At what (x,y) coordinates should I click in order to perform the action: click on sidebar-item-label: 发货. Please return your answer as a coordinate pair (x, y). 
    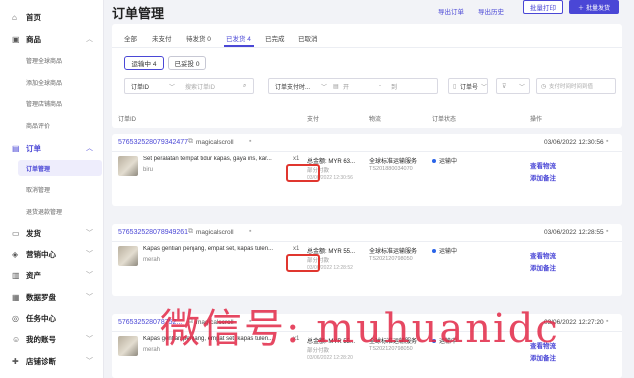
    Looking at the image, I should click on (33, 233).